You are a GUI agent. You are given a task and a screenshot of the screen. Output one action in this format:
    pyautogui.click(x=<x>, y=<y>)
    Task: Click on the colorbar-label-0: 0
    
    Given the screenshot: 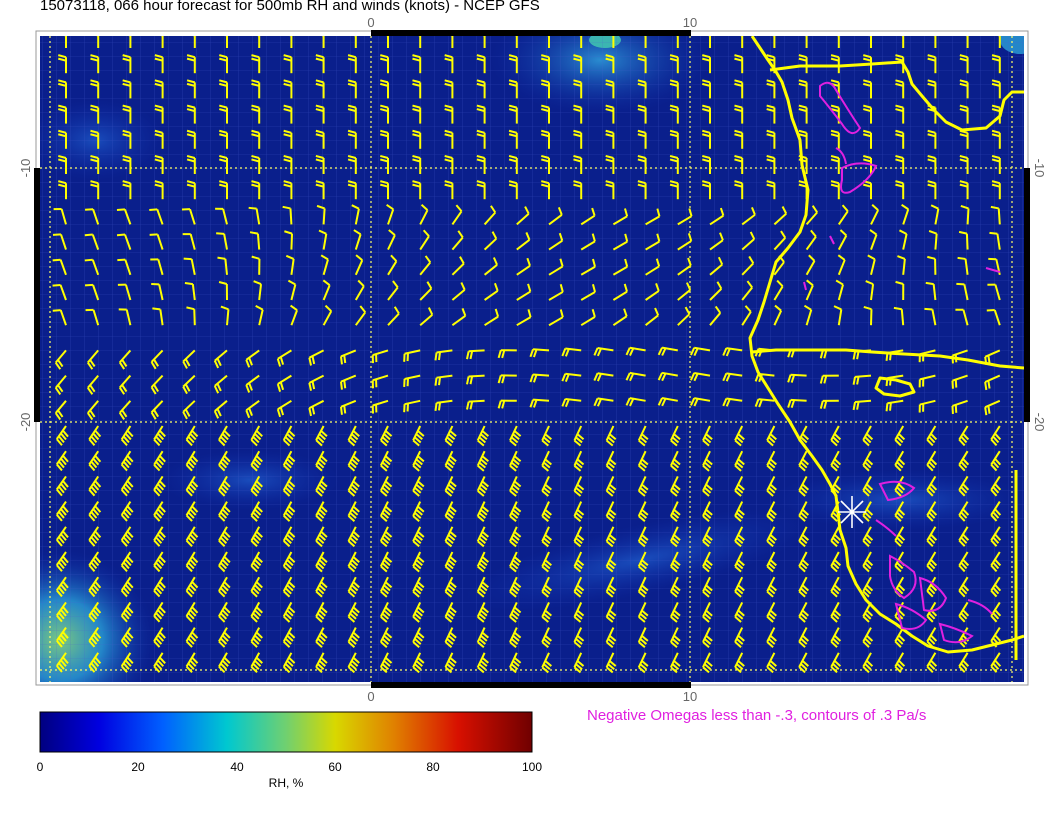 What is the action you would take?
    pyautogui.click(x=40, y=767)
    